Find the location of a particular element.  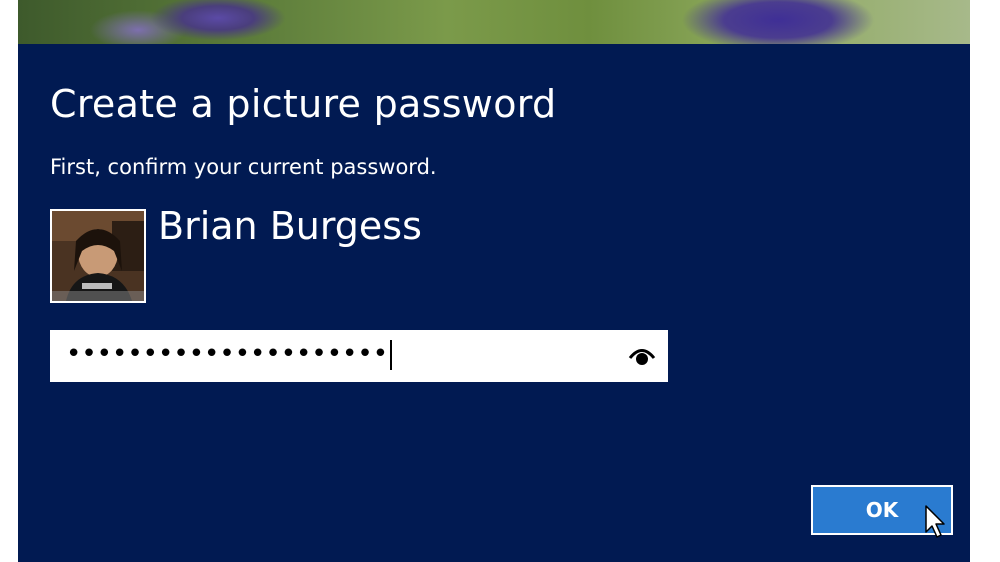

text-caret is located at coordinates (391, 354).